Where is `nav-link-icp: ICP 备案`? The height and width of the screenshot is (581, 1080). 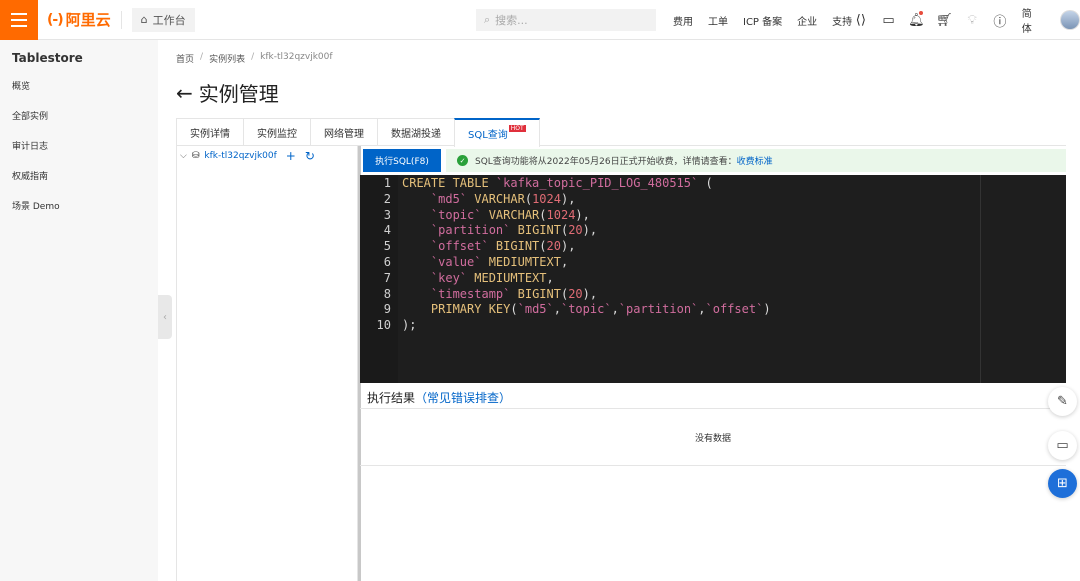 nav-link-icp: ICP 备案 is located at coordinates (762, 20).